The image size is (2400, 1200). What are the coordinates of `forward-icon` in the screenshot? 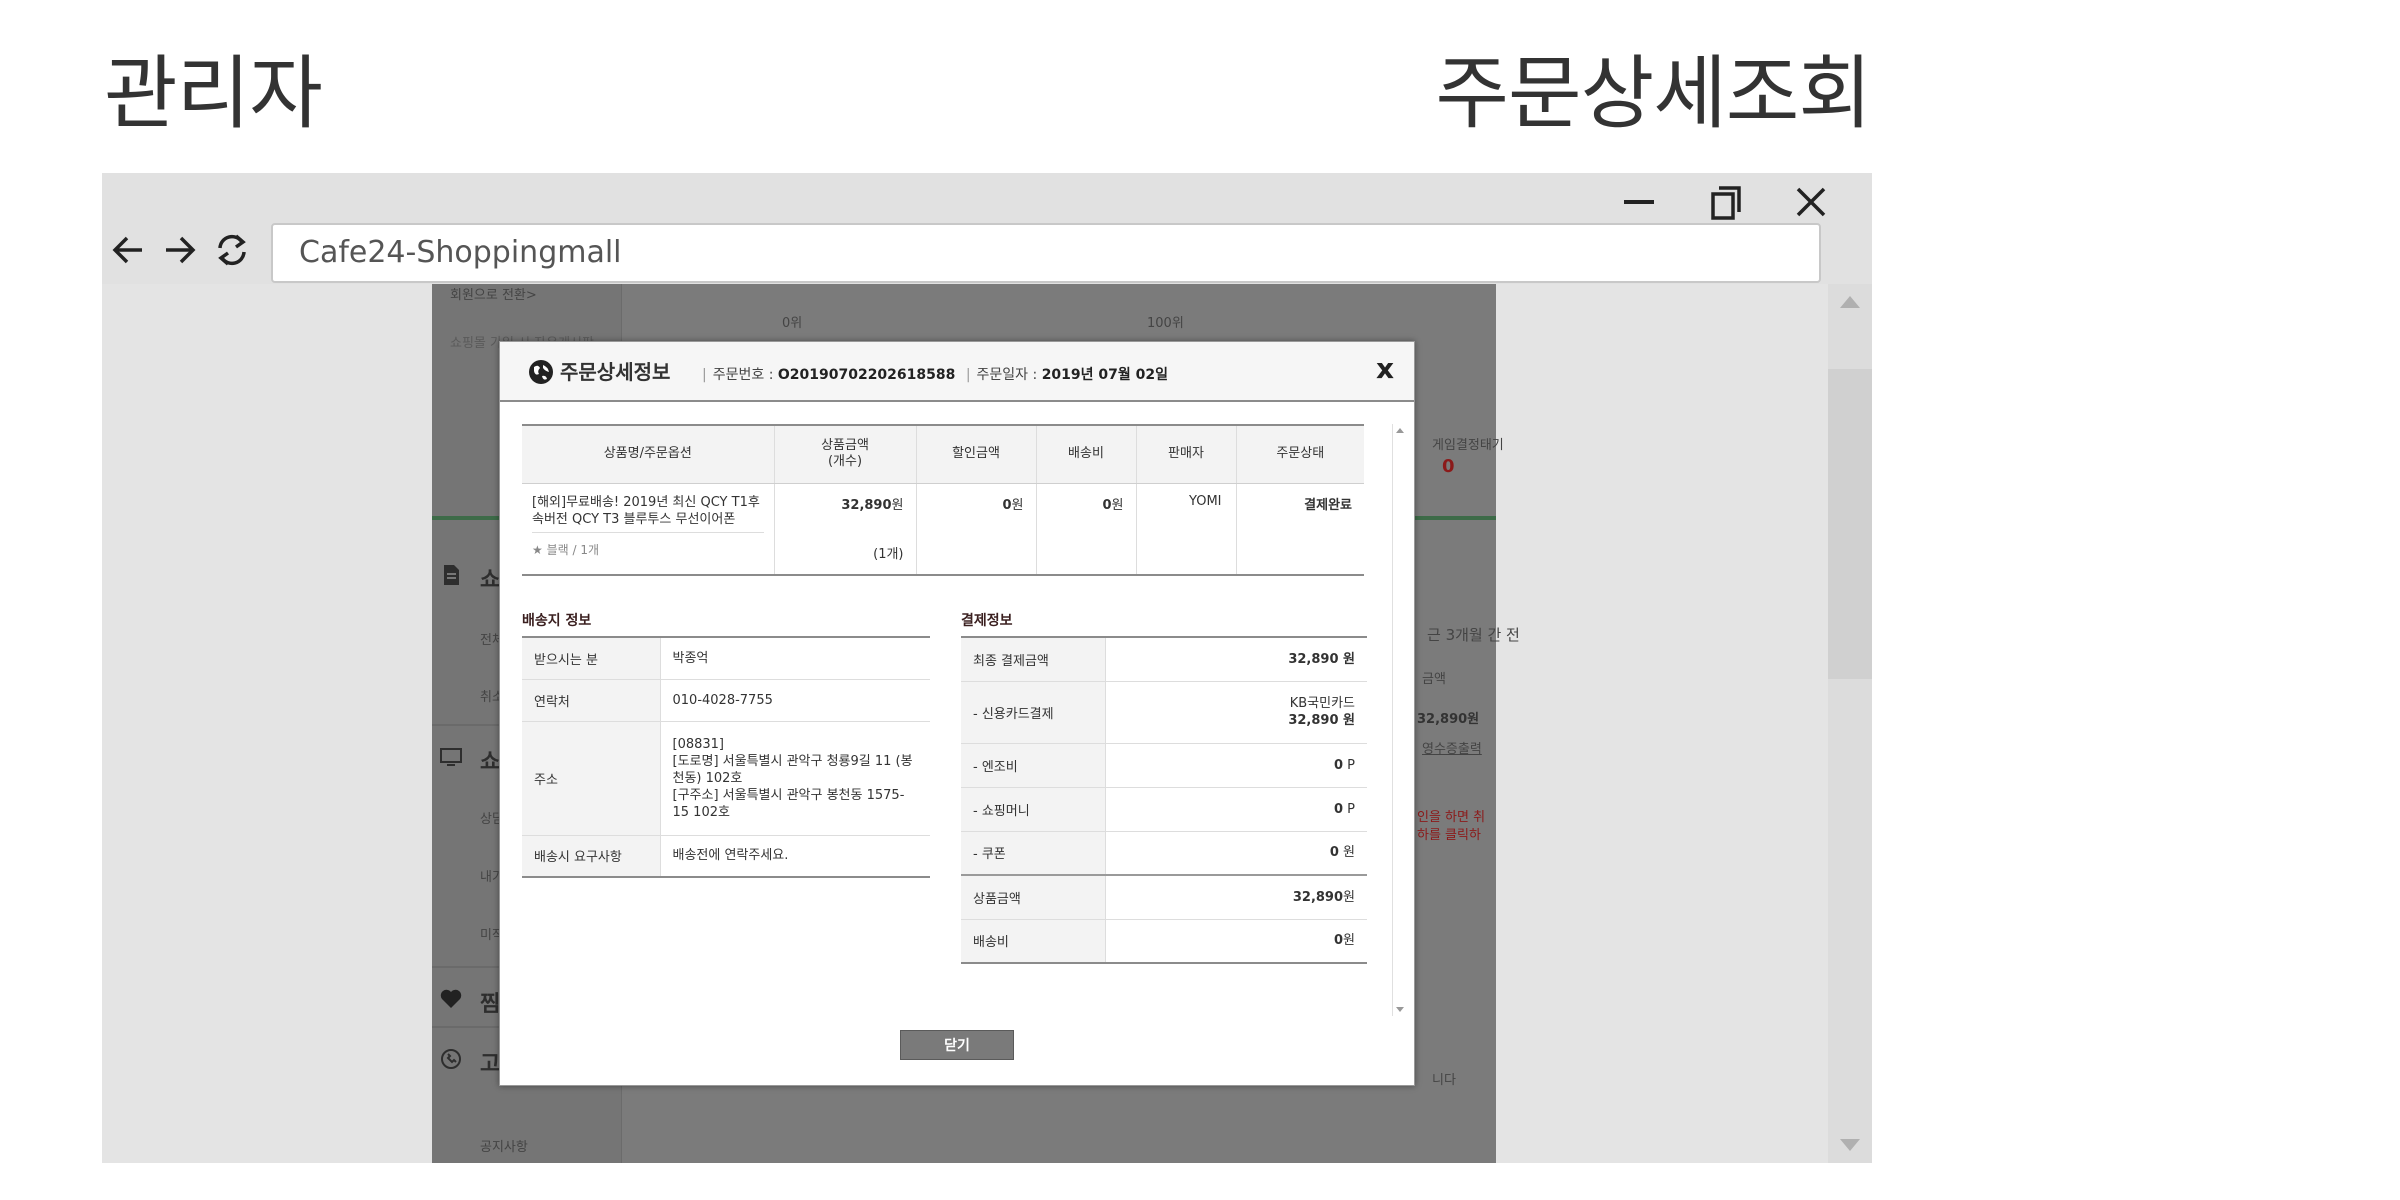 It's located at (180, 250).